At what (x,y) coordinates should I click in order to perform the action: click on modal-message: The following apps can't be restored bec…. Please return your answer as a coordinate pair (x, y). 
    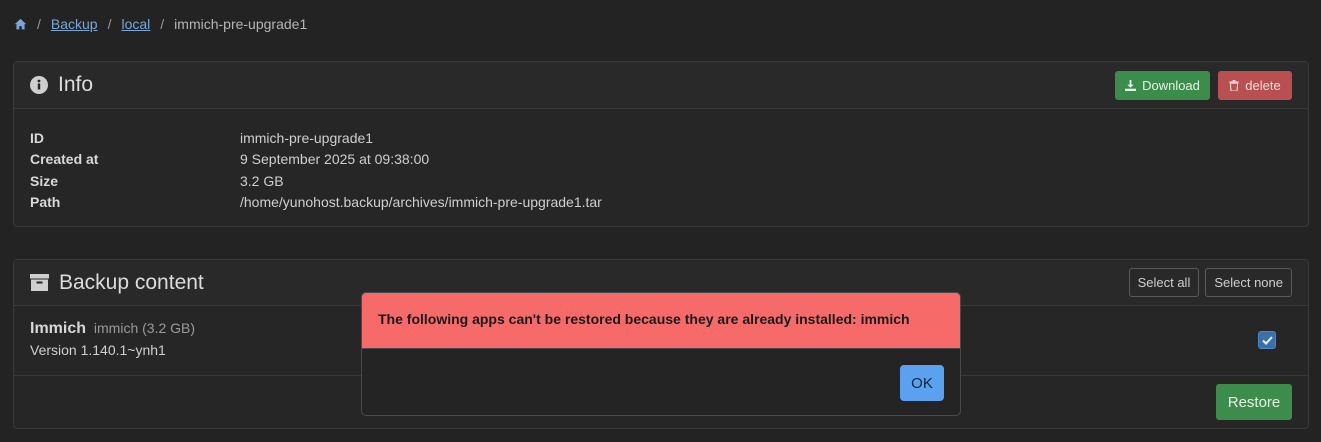
    Looking at the image, I should click on (661, 321).